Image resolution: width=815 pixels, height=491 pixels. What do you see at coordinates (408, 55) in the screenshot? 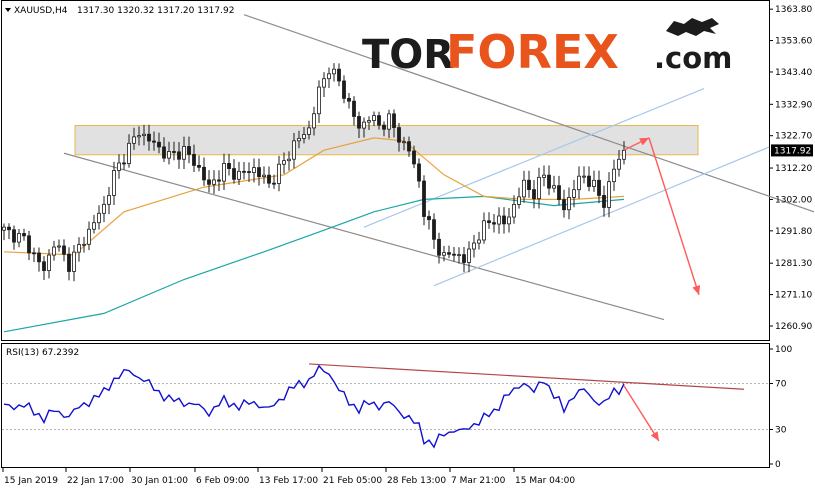
I see `logo-part-tor: TOR` at bounding box center [408, 55].